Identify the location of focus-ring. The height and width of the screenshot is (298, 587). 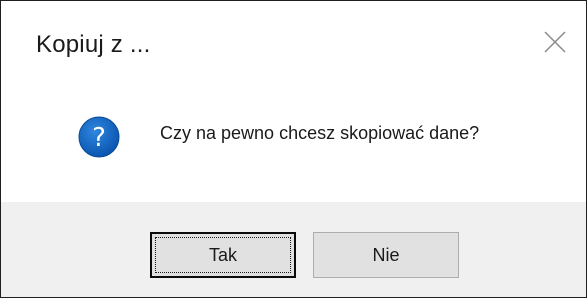
(223, 255).